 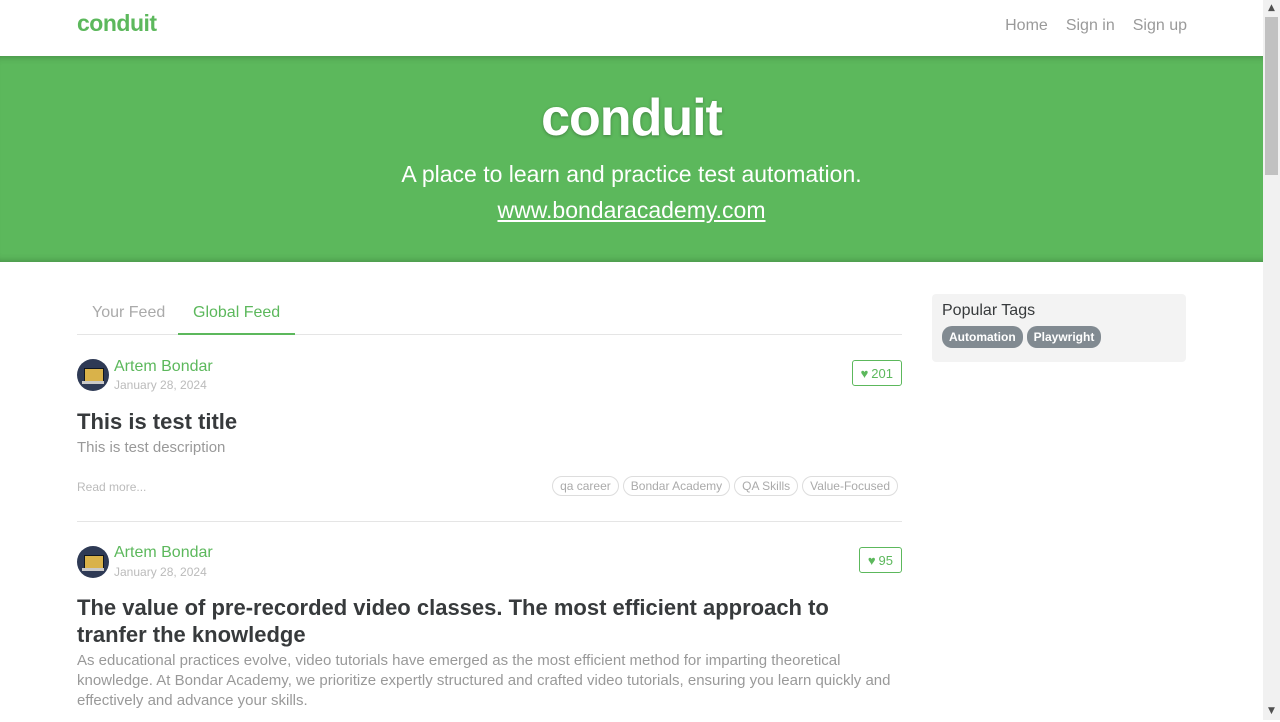 What do you see at coordinates (850, 486) in the screenshot?
I see `article-tag: Value-Focused` at bounding box center [850, 486].